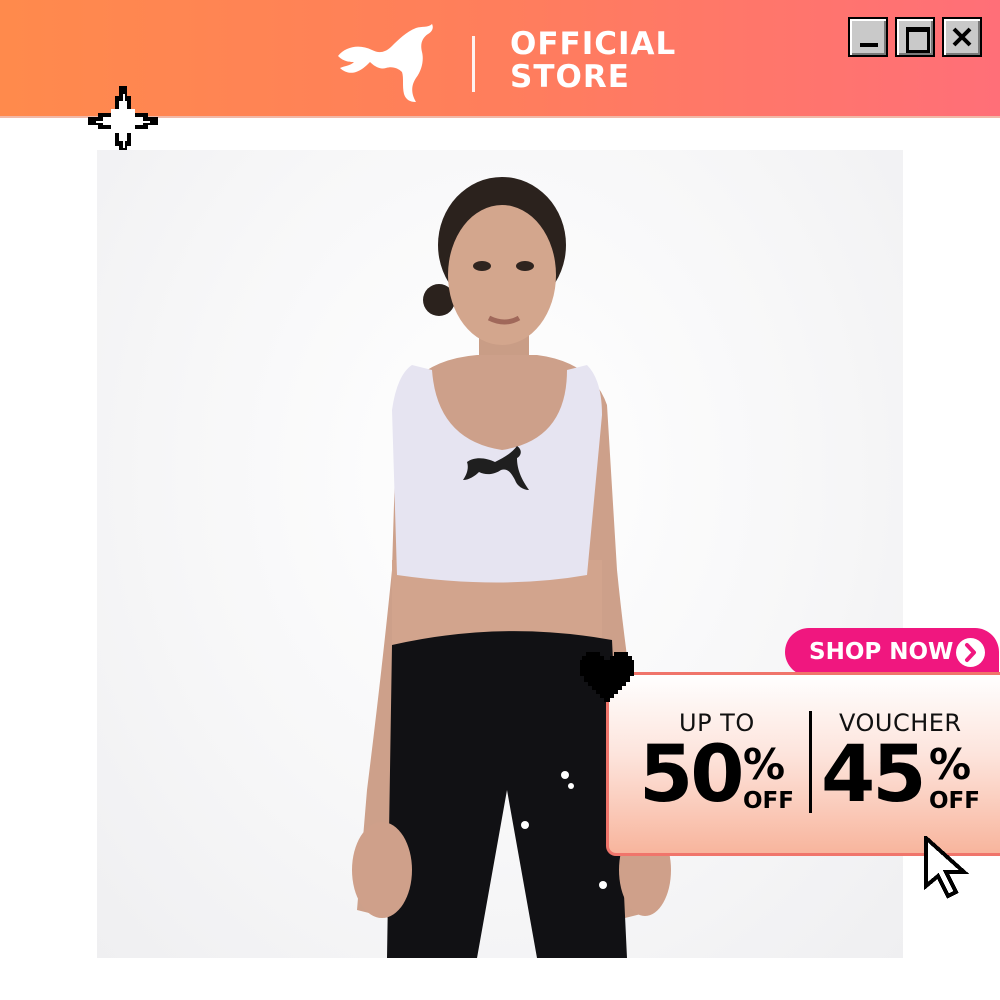  I want to click on puma-cat-icon, so click(385, 63).